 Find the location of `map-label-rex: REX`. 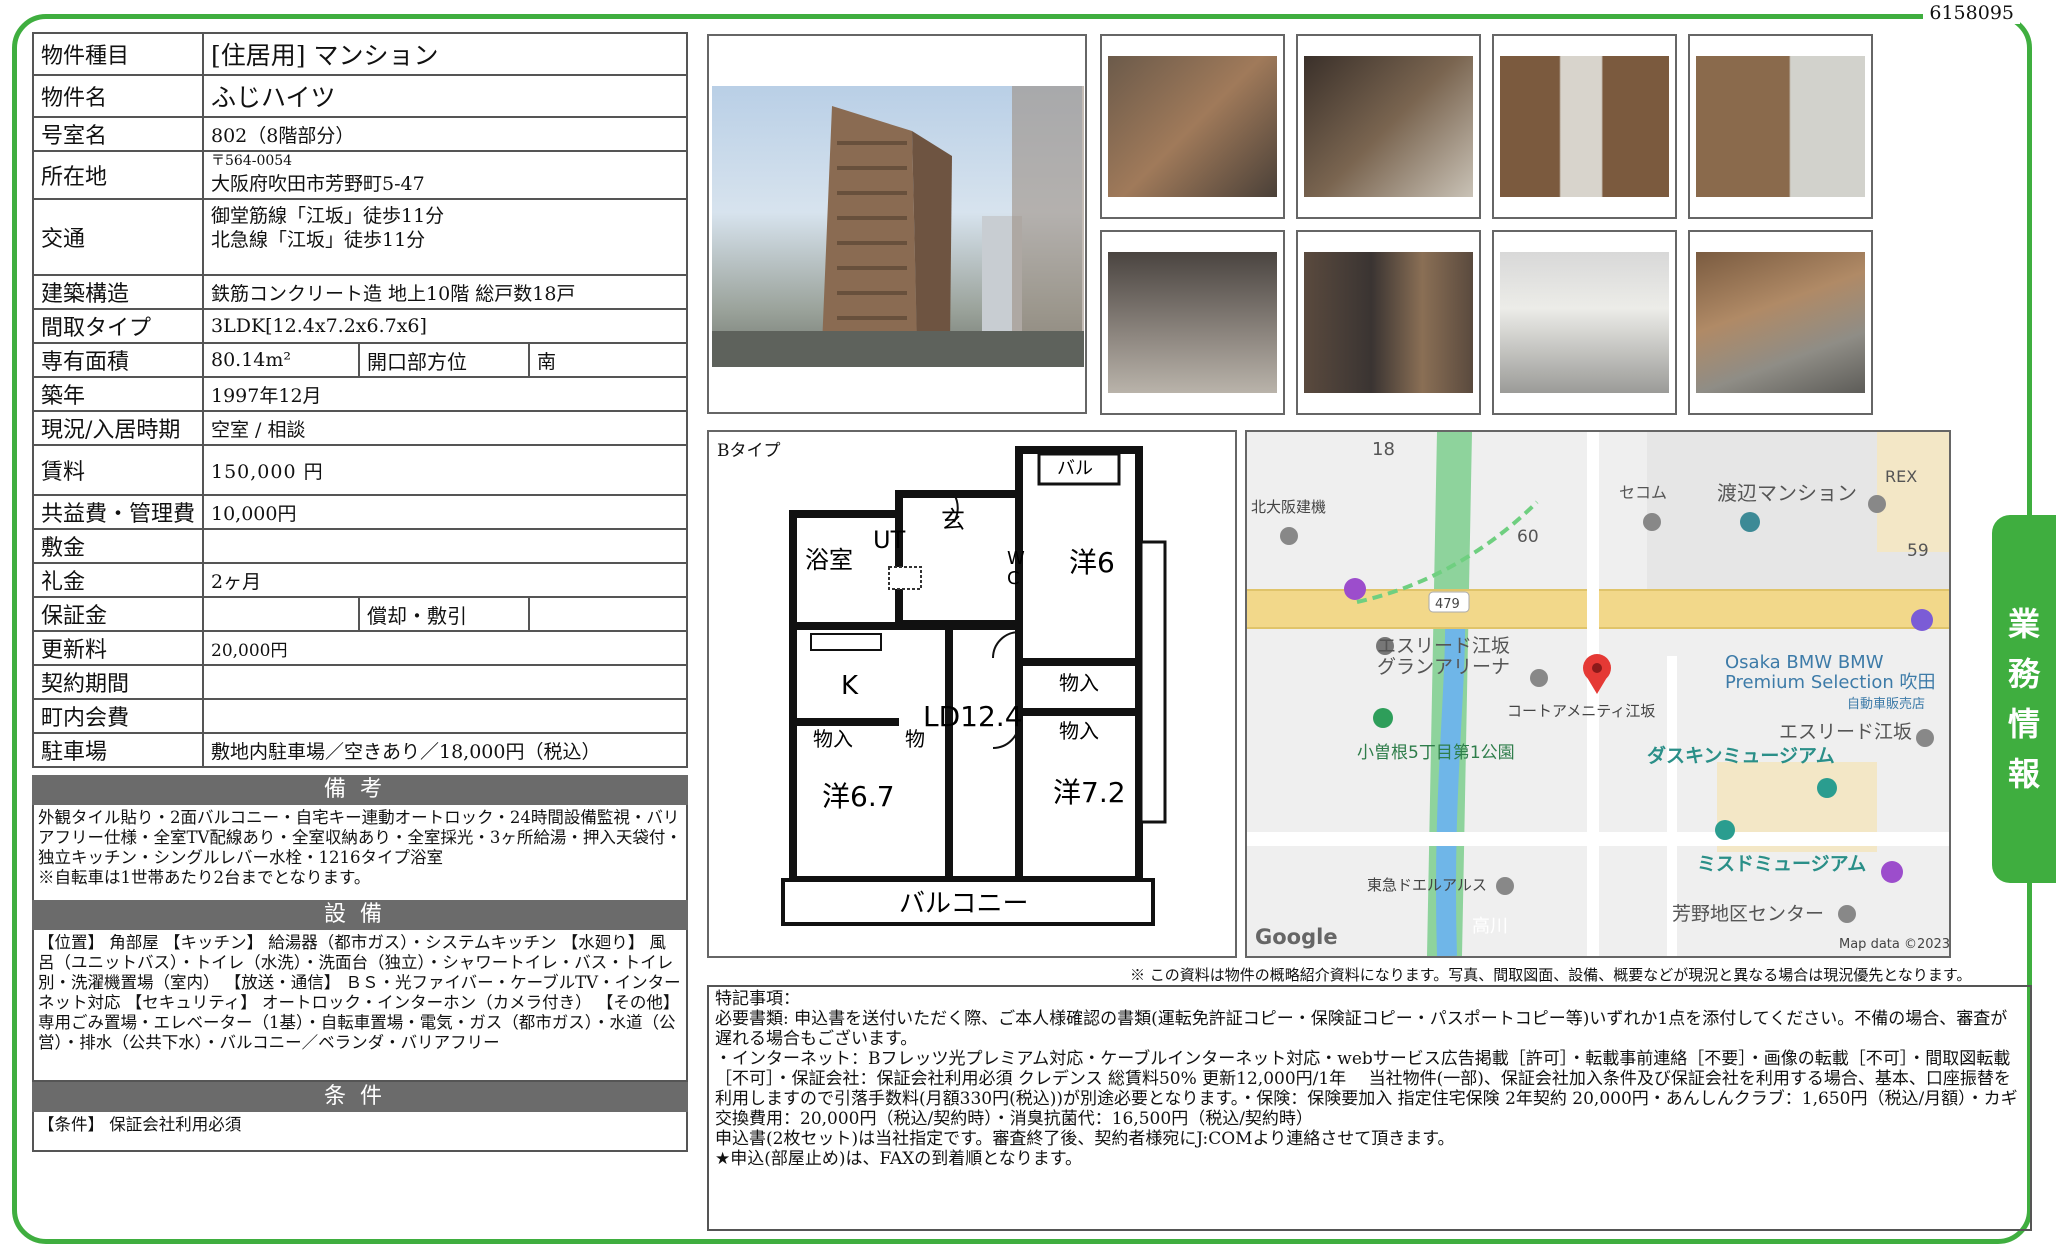

map-label-rex: REX is located at coordinates (1901, 476).